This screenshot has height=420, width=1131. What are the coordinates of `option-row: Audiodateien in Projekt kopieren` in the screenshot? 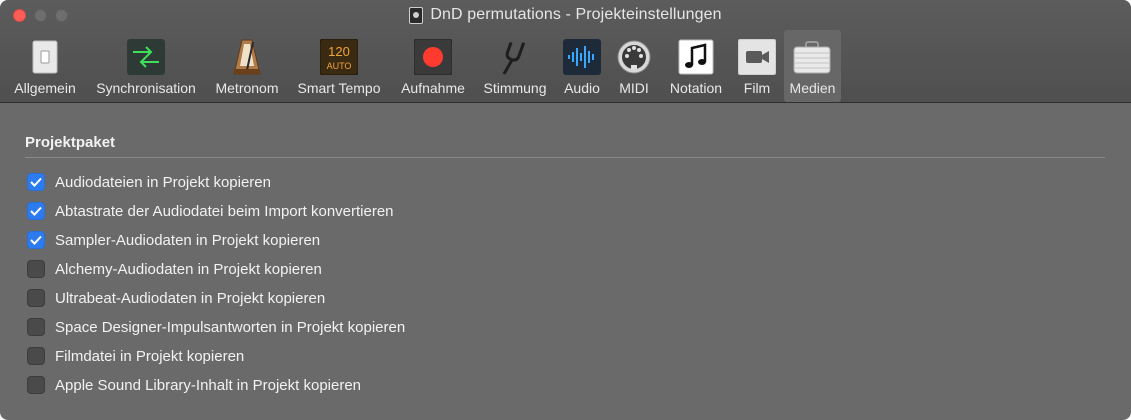 It's located at (149, 182).